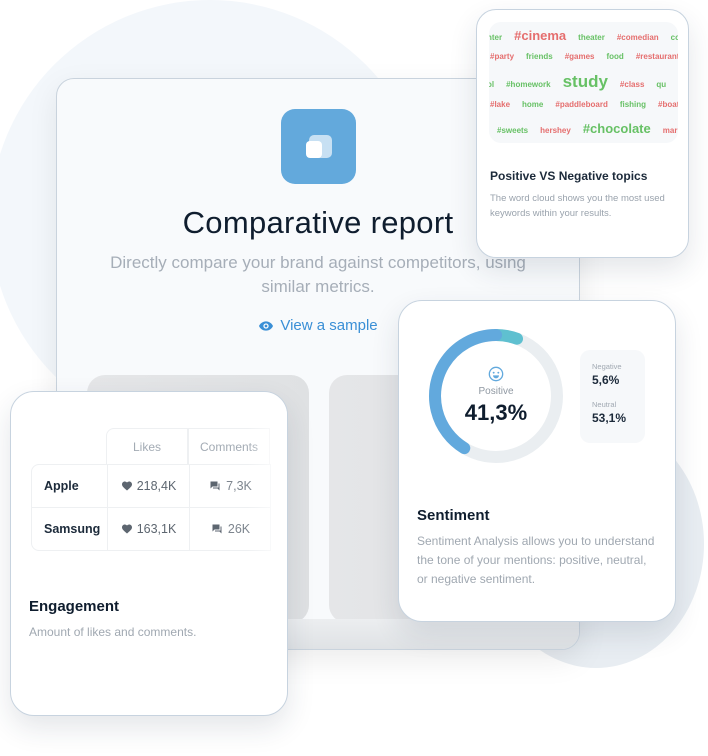 The width and height of the screenshot is (708, 756). Describe the element at coordinates (656, 56) in the screenshot. I see `word-cloud-keyword: #restaurant` at that location.